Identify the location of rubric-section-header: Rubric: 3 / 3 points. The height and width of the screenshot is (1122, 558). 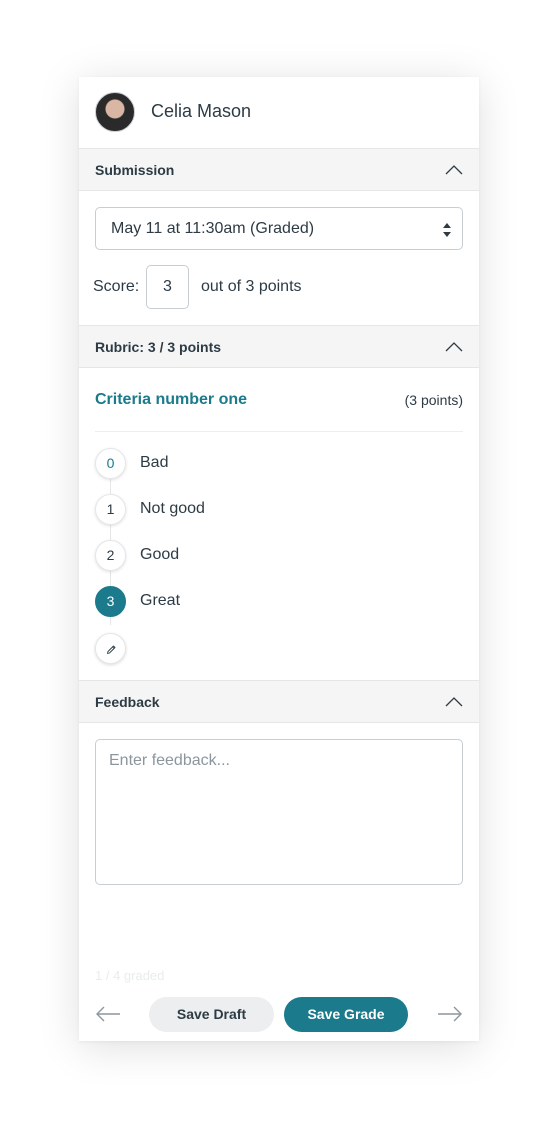
(279, 346).